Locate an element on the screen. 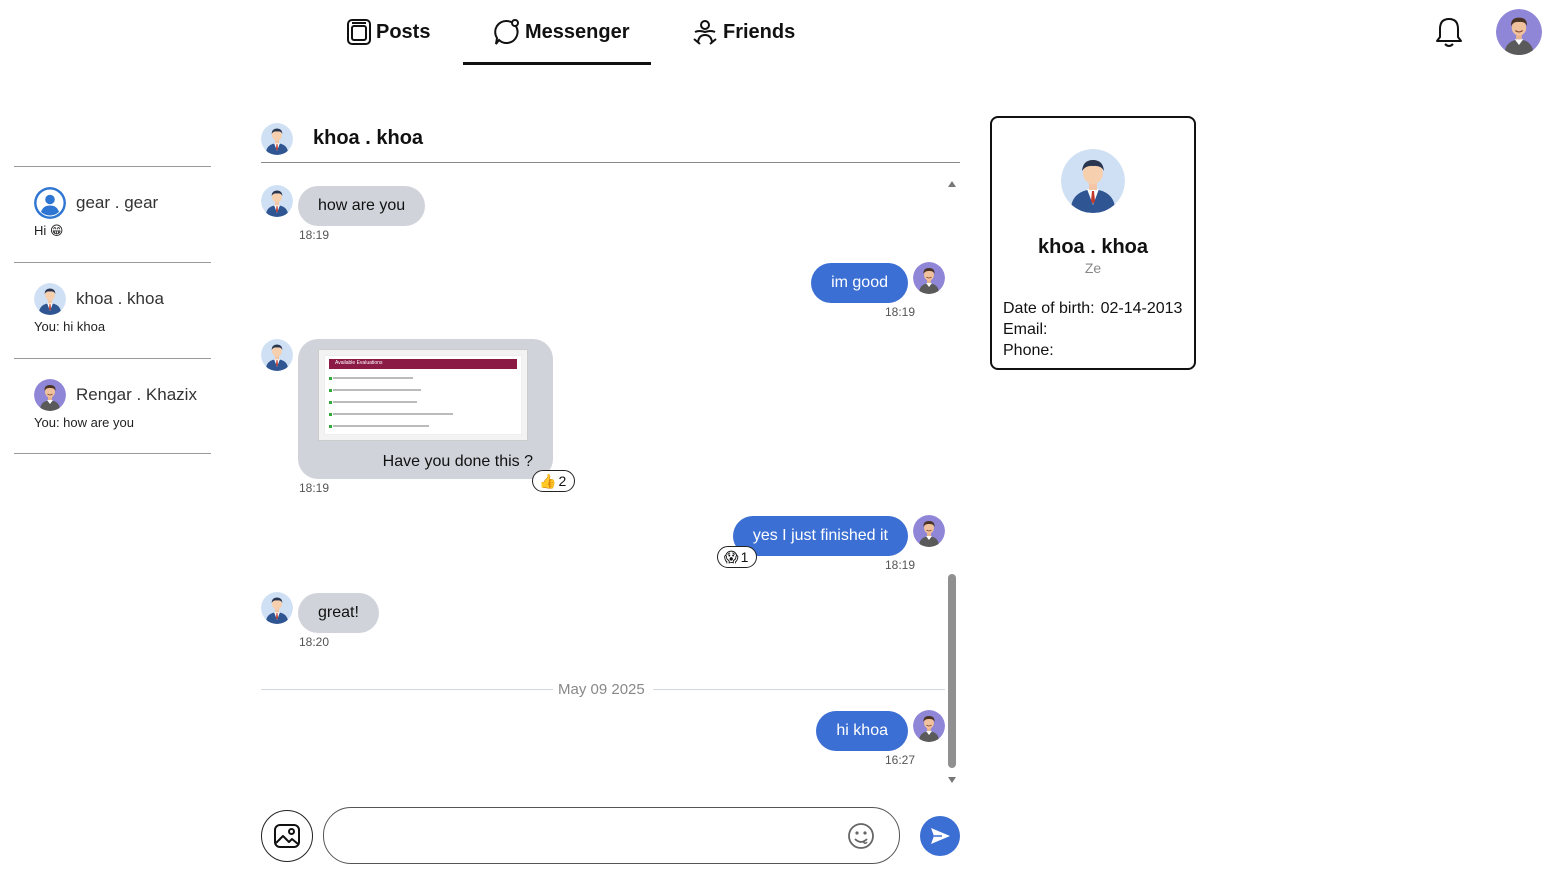  reaction-count: 1 is located at coordinates (744, 557).